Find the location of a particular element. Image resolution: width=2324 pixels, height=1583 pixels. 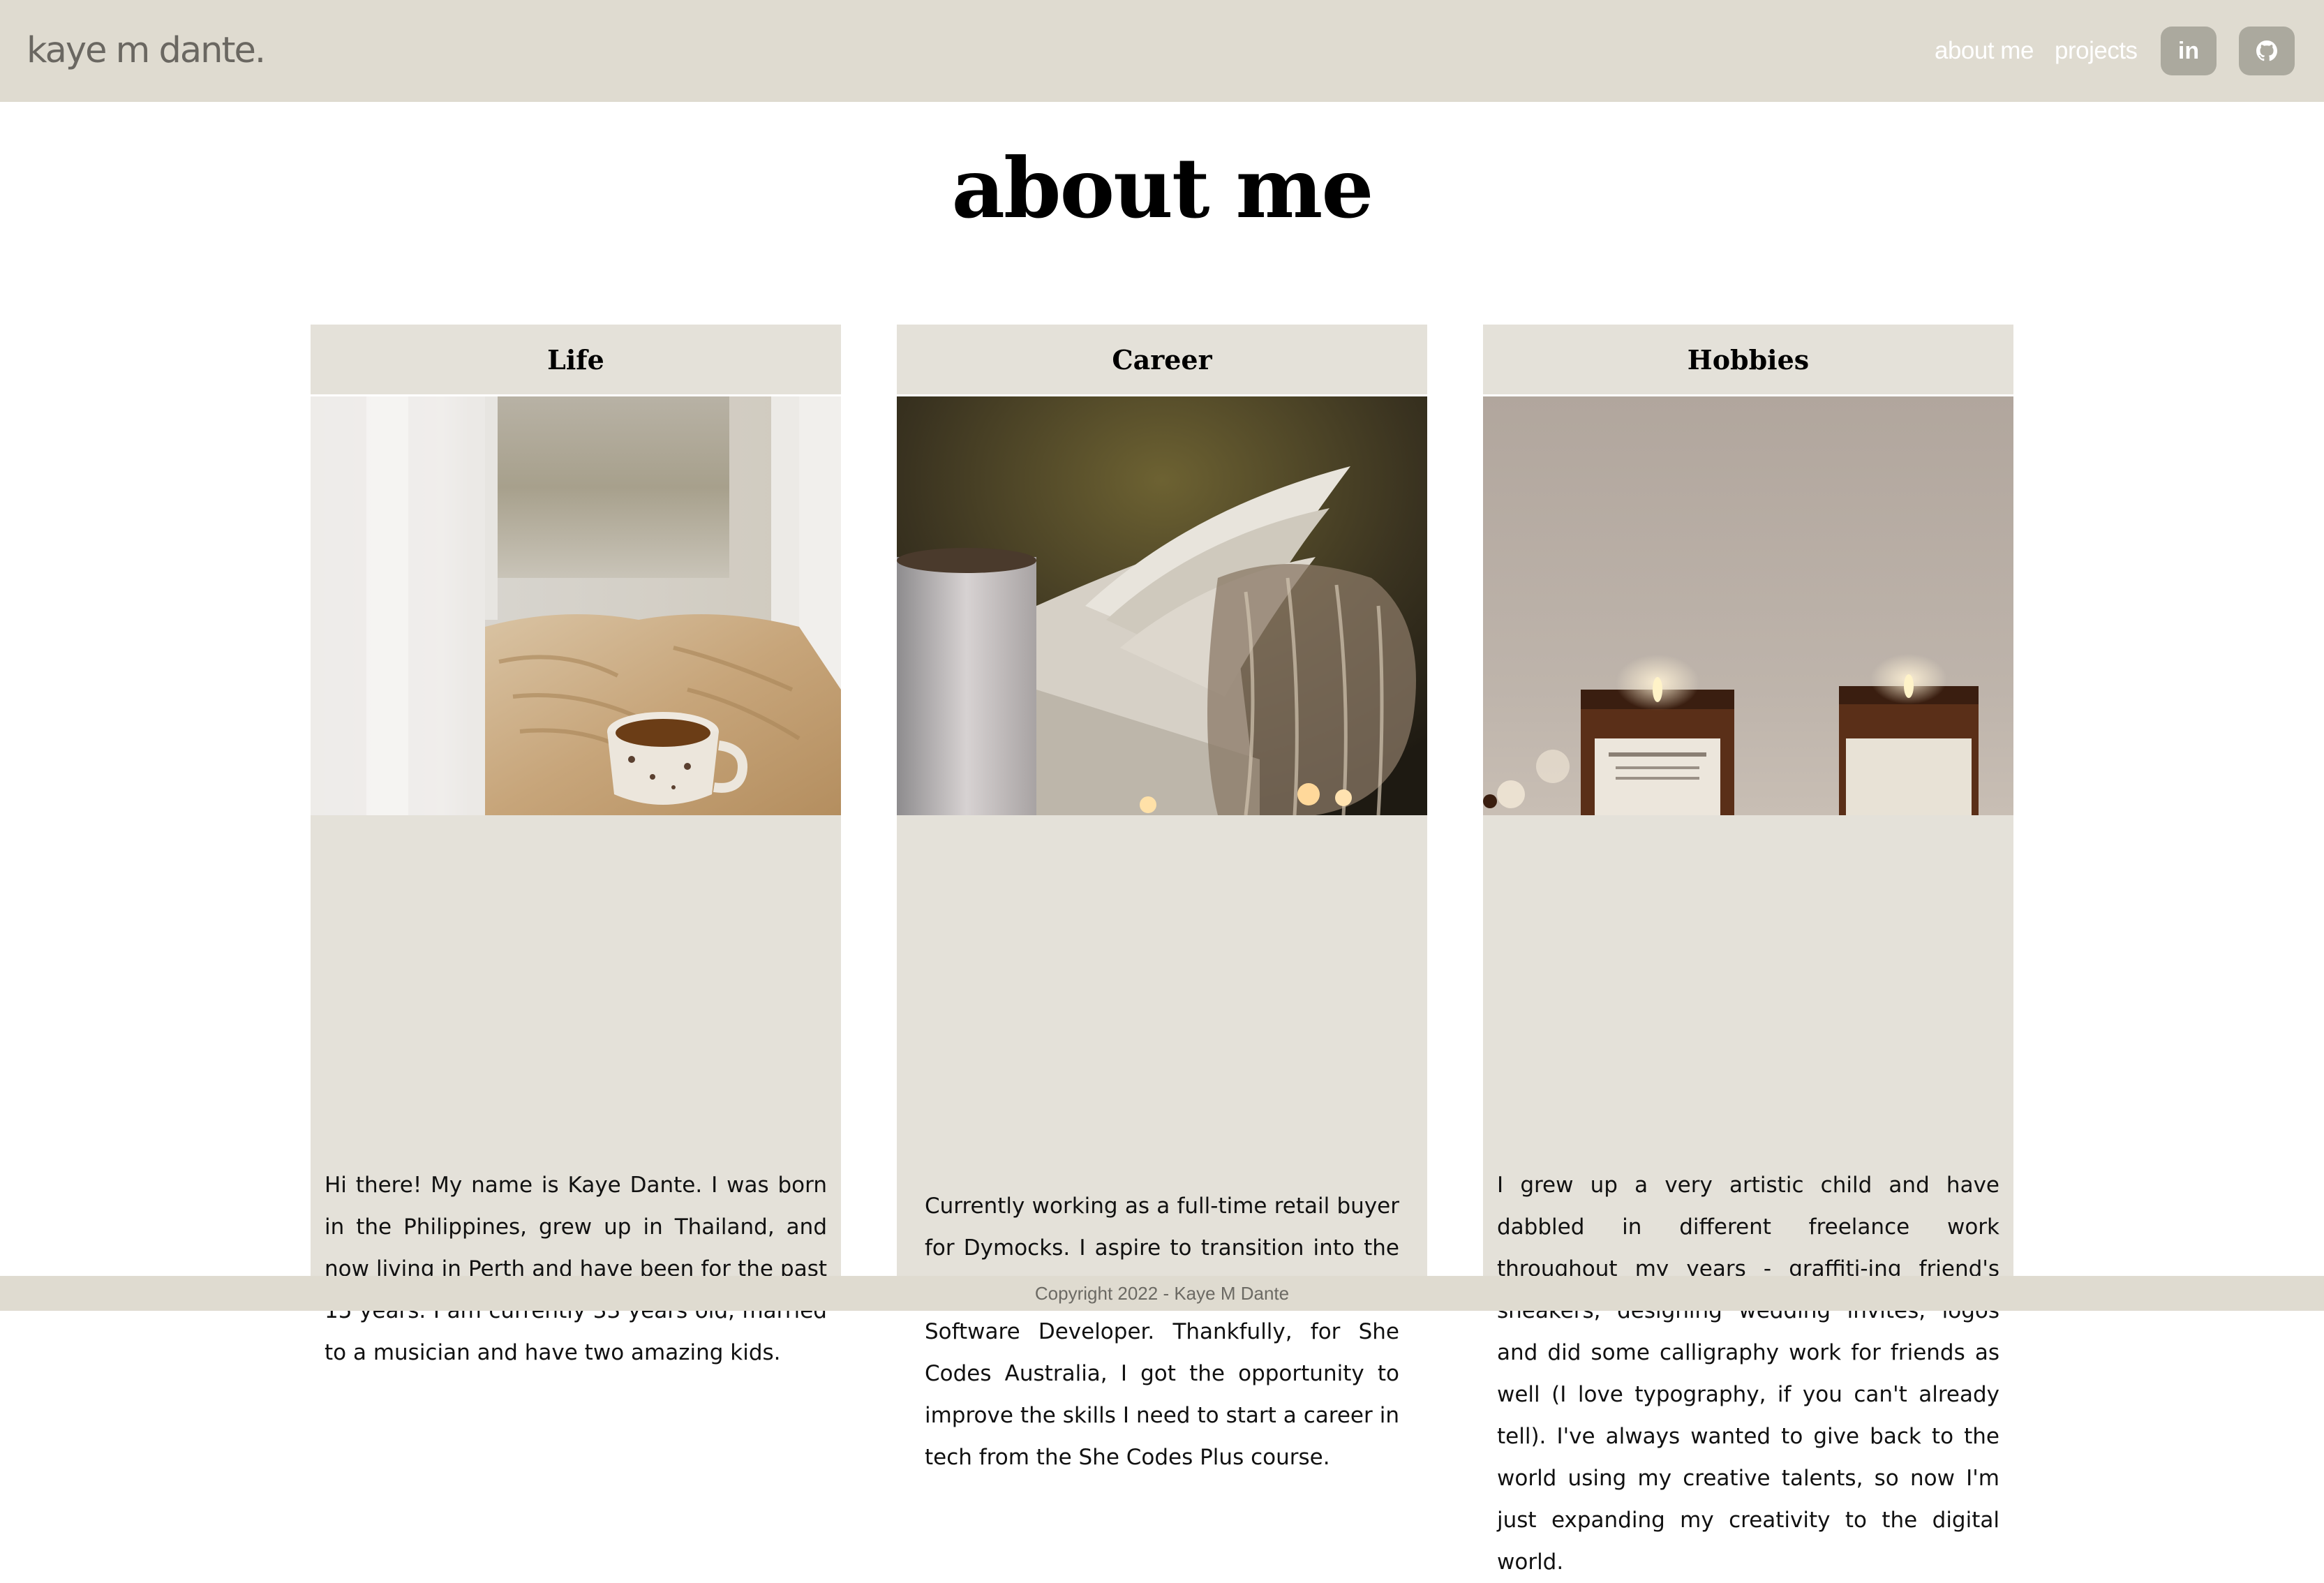

card-title: Life is located at coordinates (575, 359).